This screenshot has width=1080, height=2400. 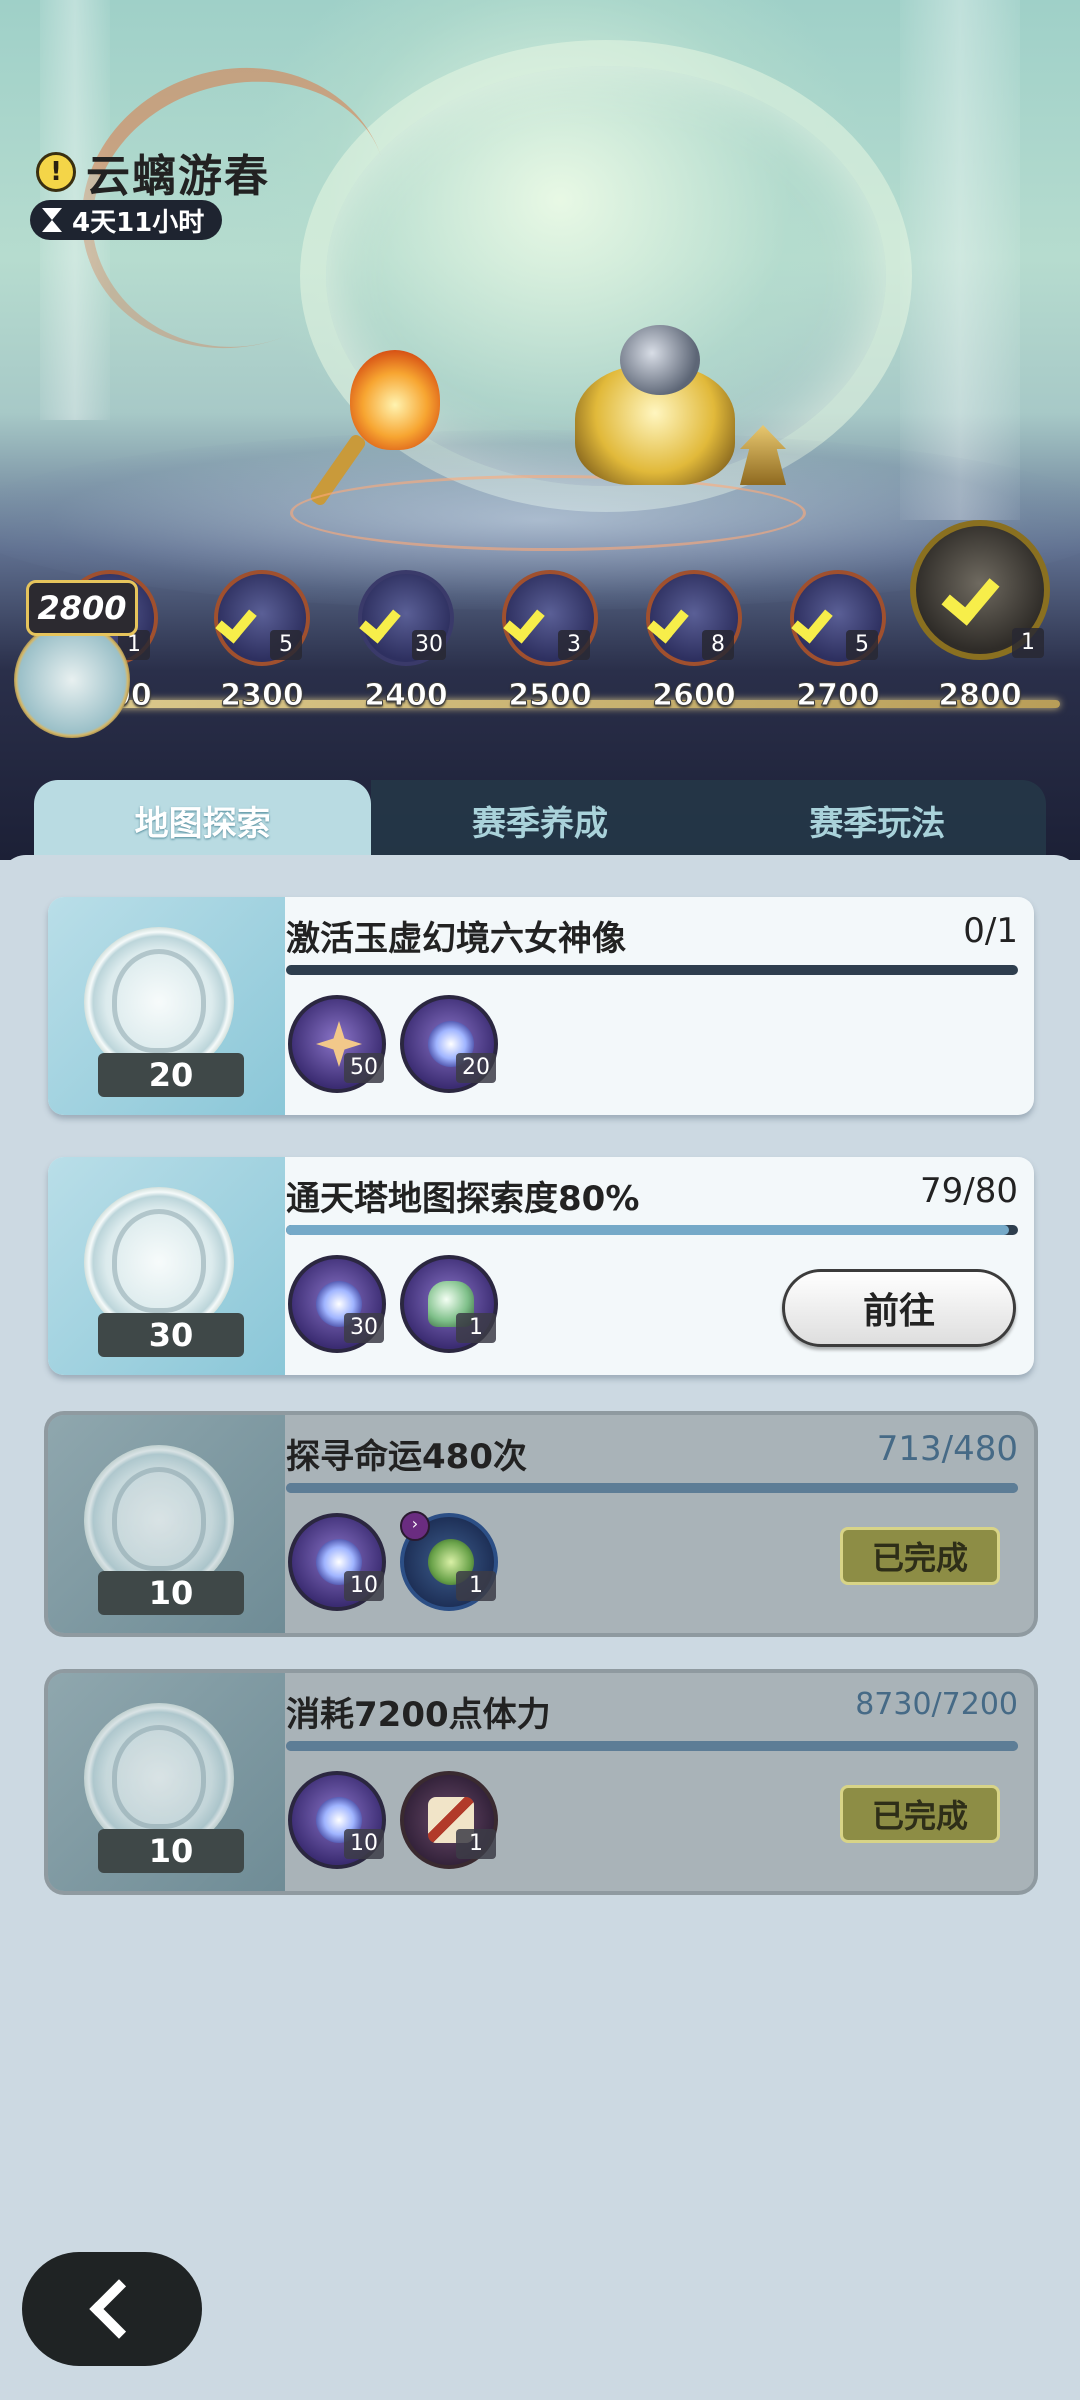 I want to click on tab-bar: 地图探索 赛季养成 赛季玩法, so click(x=540, y=820).